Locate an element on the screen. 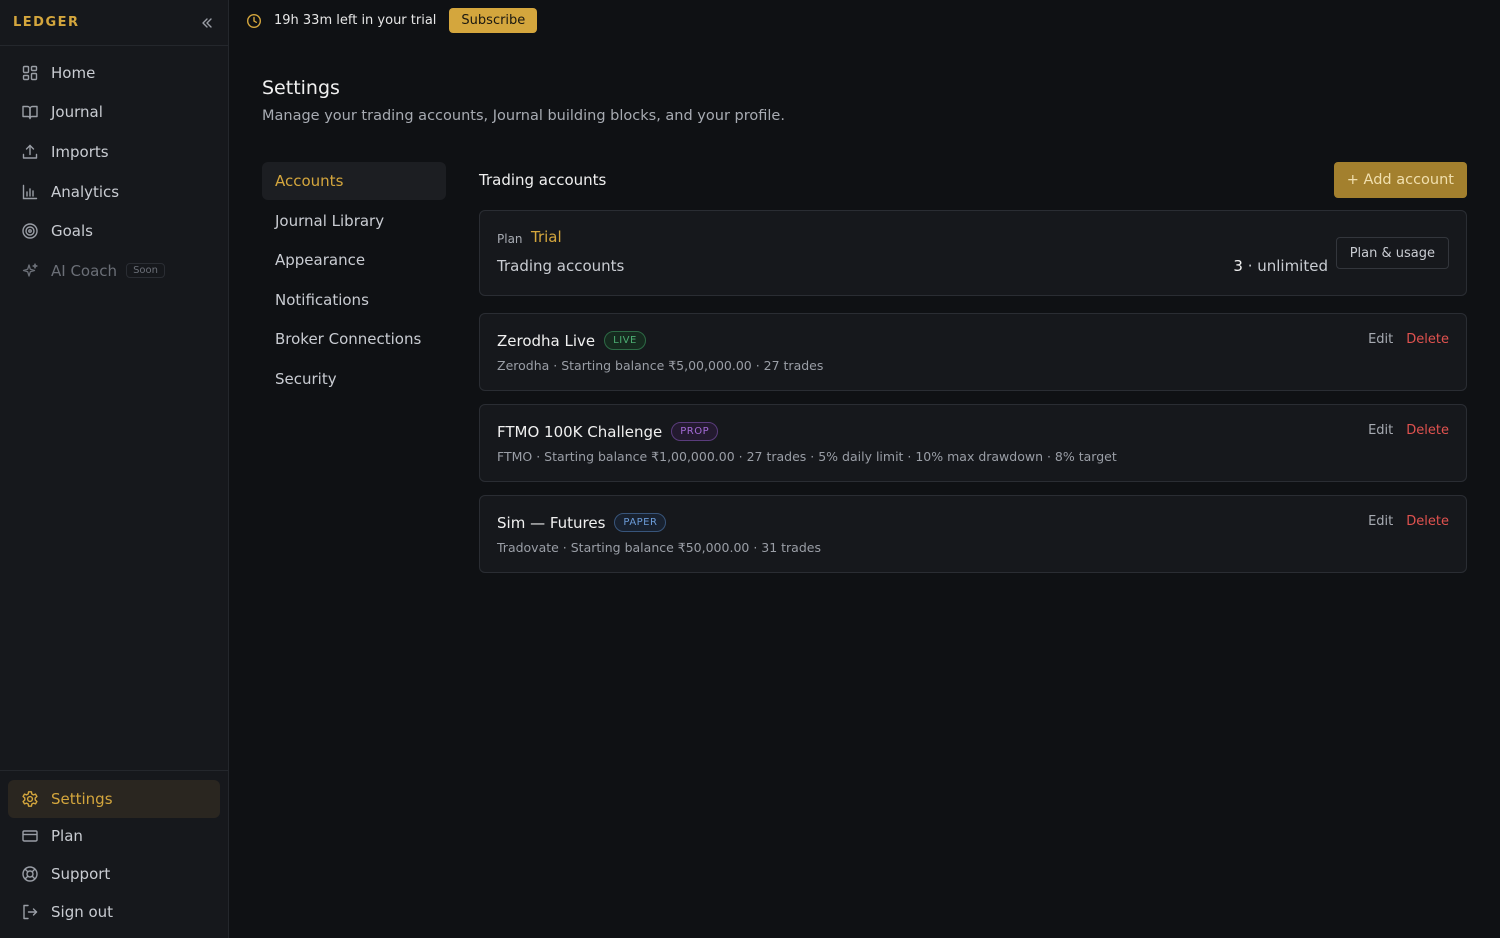 The image size is (1500, 938). tab-broker-connections: Broker Connections is located at coordinates (354, 339).